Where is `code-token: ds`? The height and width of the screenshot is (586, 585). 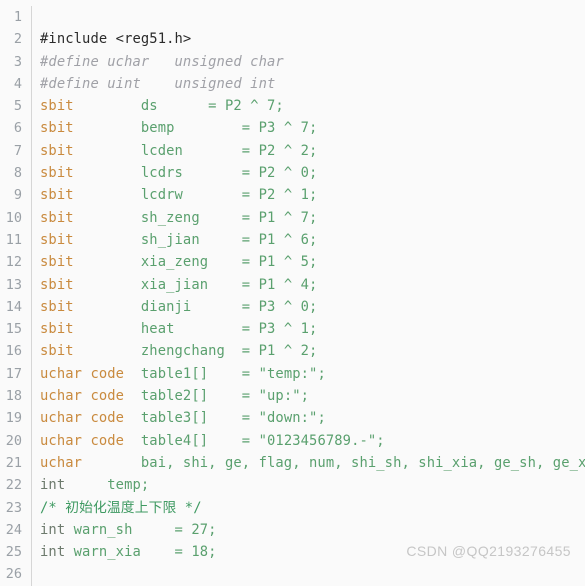 code-token: ds is located at coordinates (141, 106).